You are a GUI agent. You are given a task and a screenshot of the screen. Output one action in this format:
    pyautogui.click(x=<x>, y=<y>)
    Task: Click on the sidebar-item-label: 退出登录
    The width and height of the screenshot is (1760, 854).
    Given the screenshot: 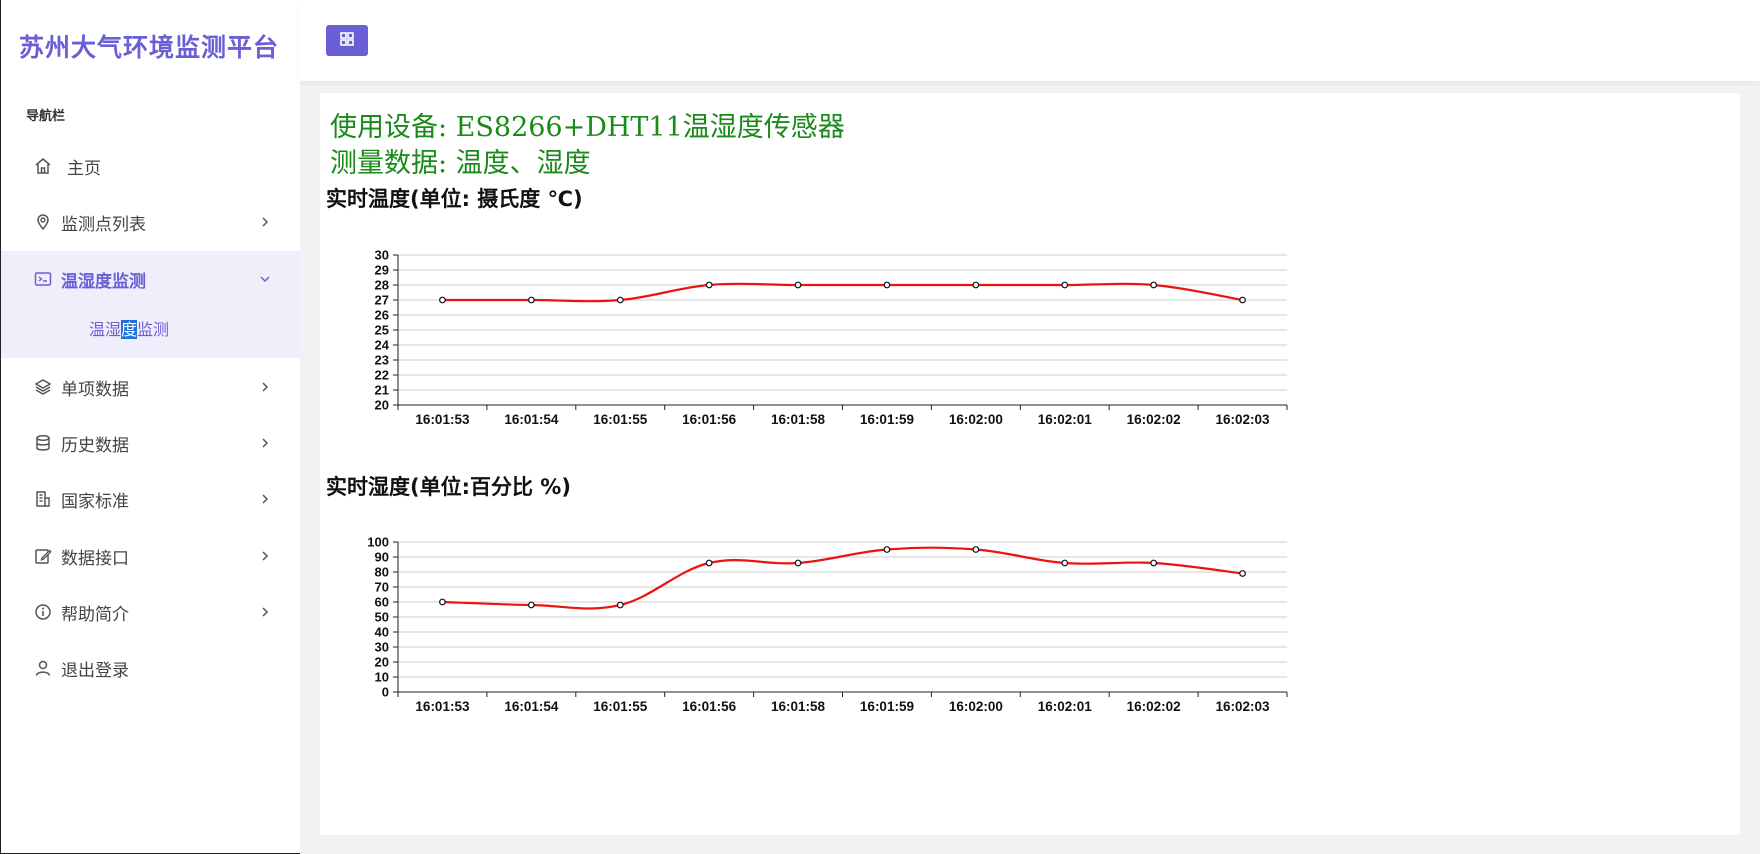 What is the action you would take?
    pyautogui.click(x=95, y=670)
    